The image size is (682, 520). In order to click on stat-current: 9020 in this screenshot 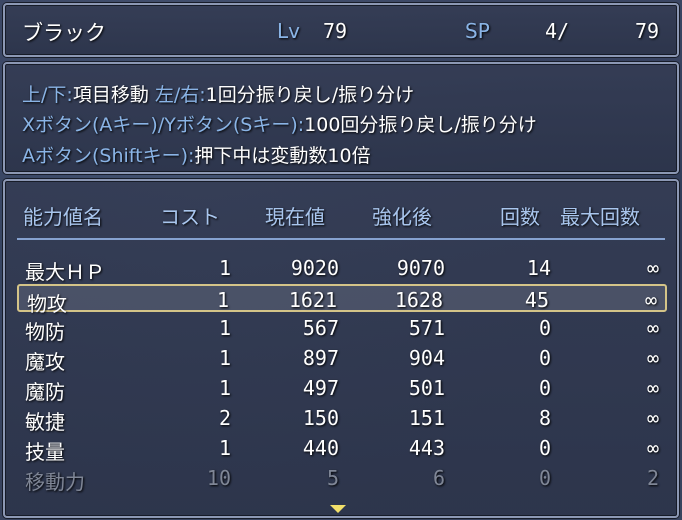, I will do `click(314, 268)`.